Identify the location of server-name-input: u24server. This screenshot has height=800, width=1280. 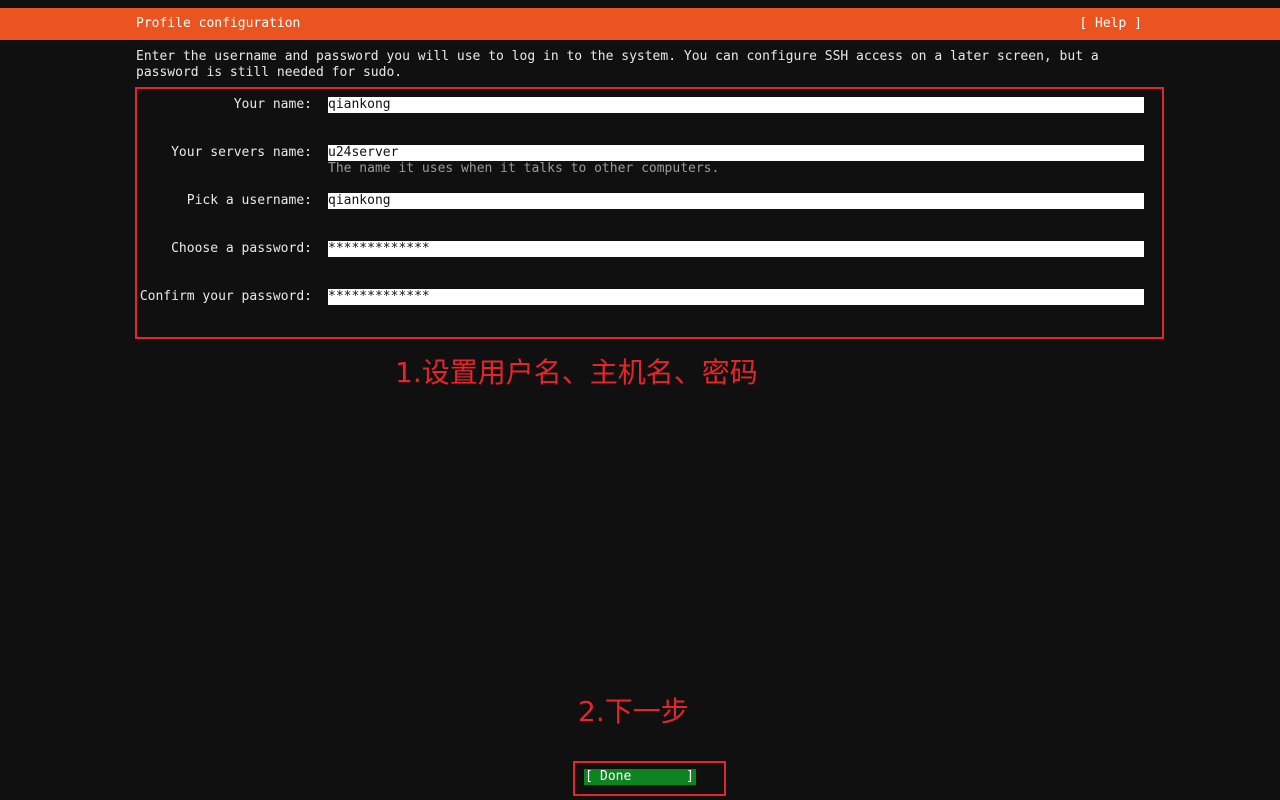
(736, 153).